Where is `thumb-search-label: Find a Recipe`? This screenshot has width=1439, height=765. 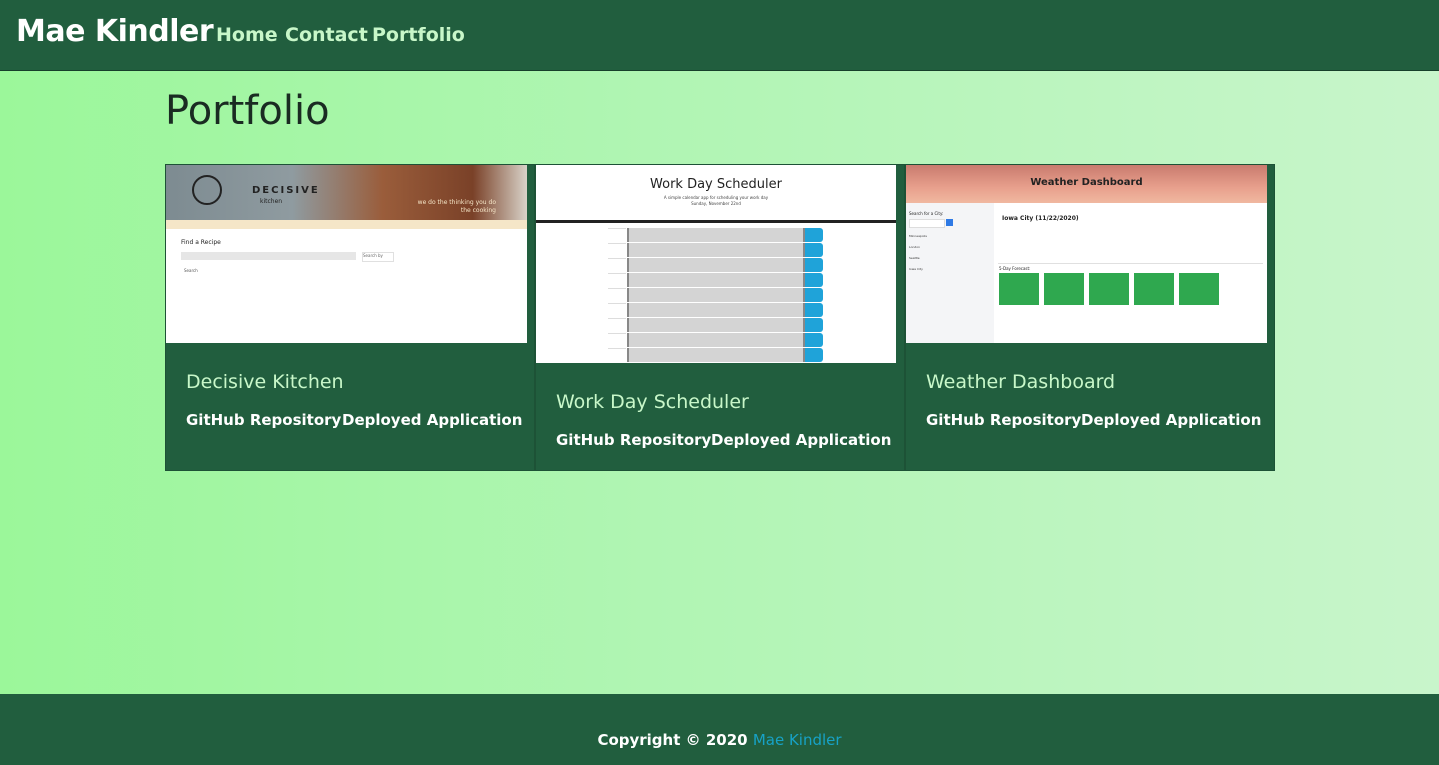
thumb-search-label: Find a Recipe is located at coordinates (201, 242).